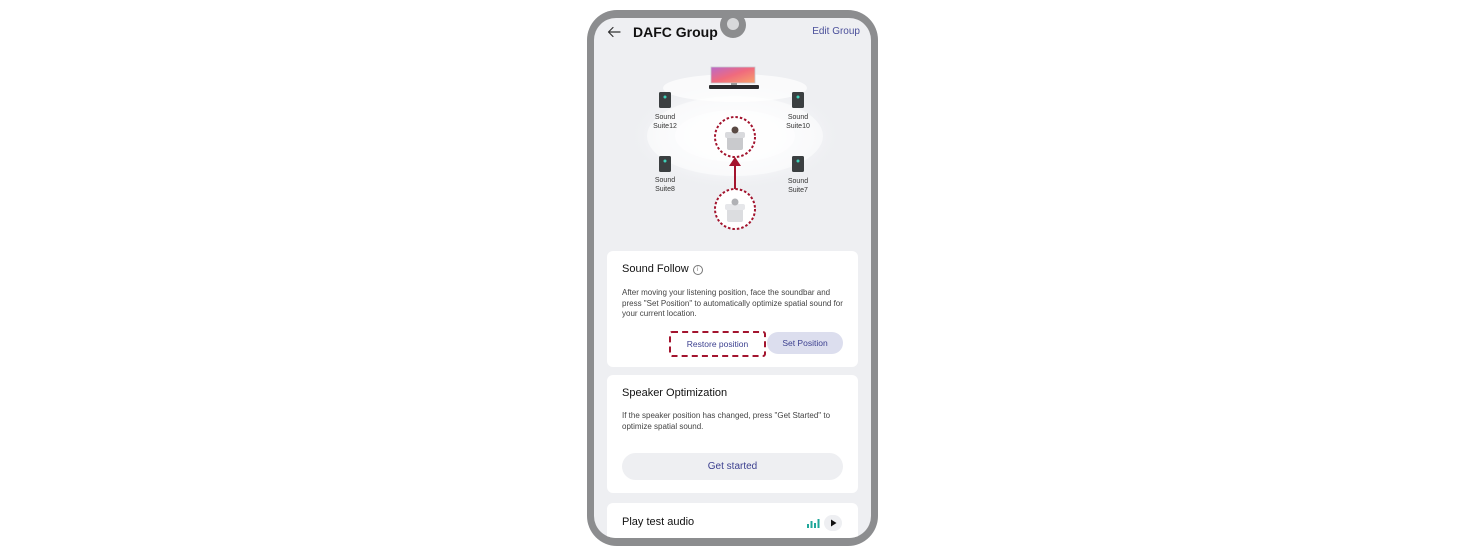 This screenshot has width=1465, height=552. Describe the element at coordinates (733, 24) in the screenshot. I see `camera-icon` at that location.